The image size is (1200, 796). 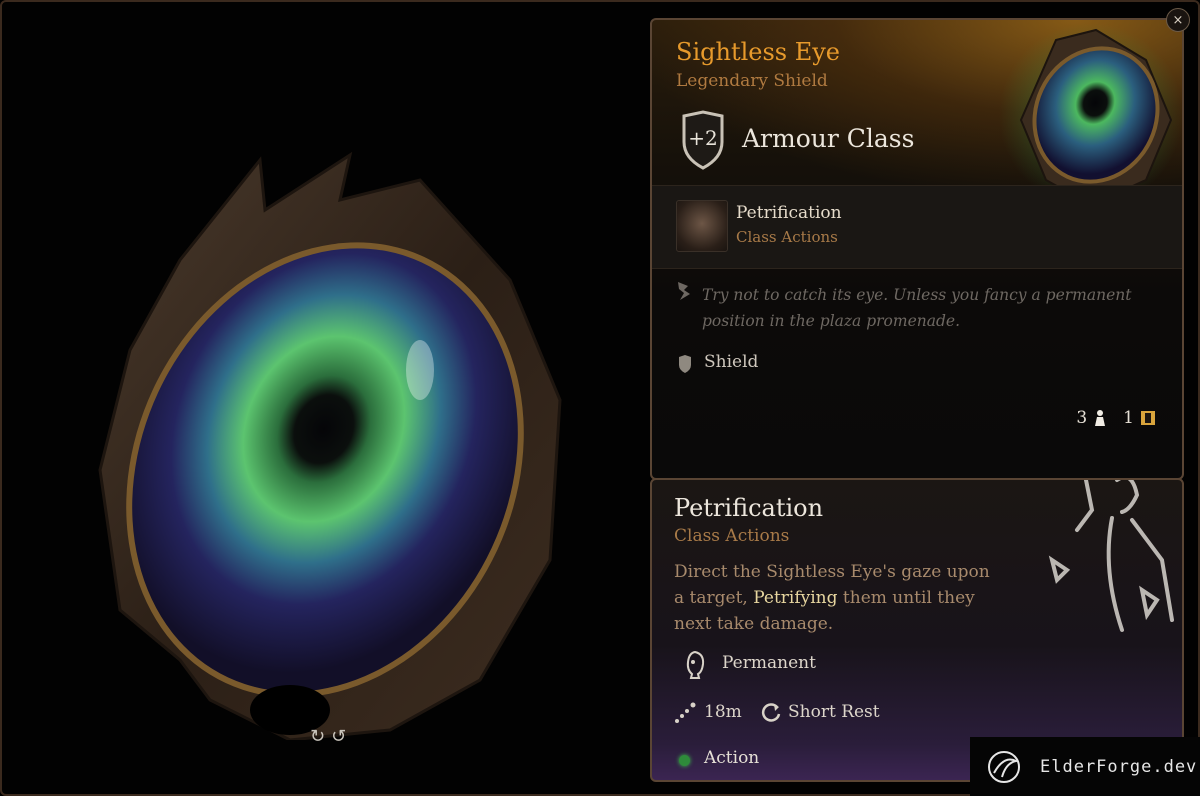 I want to click on action-name: Petrification, so click(x=749, y=508).